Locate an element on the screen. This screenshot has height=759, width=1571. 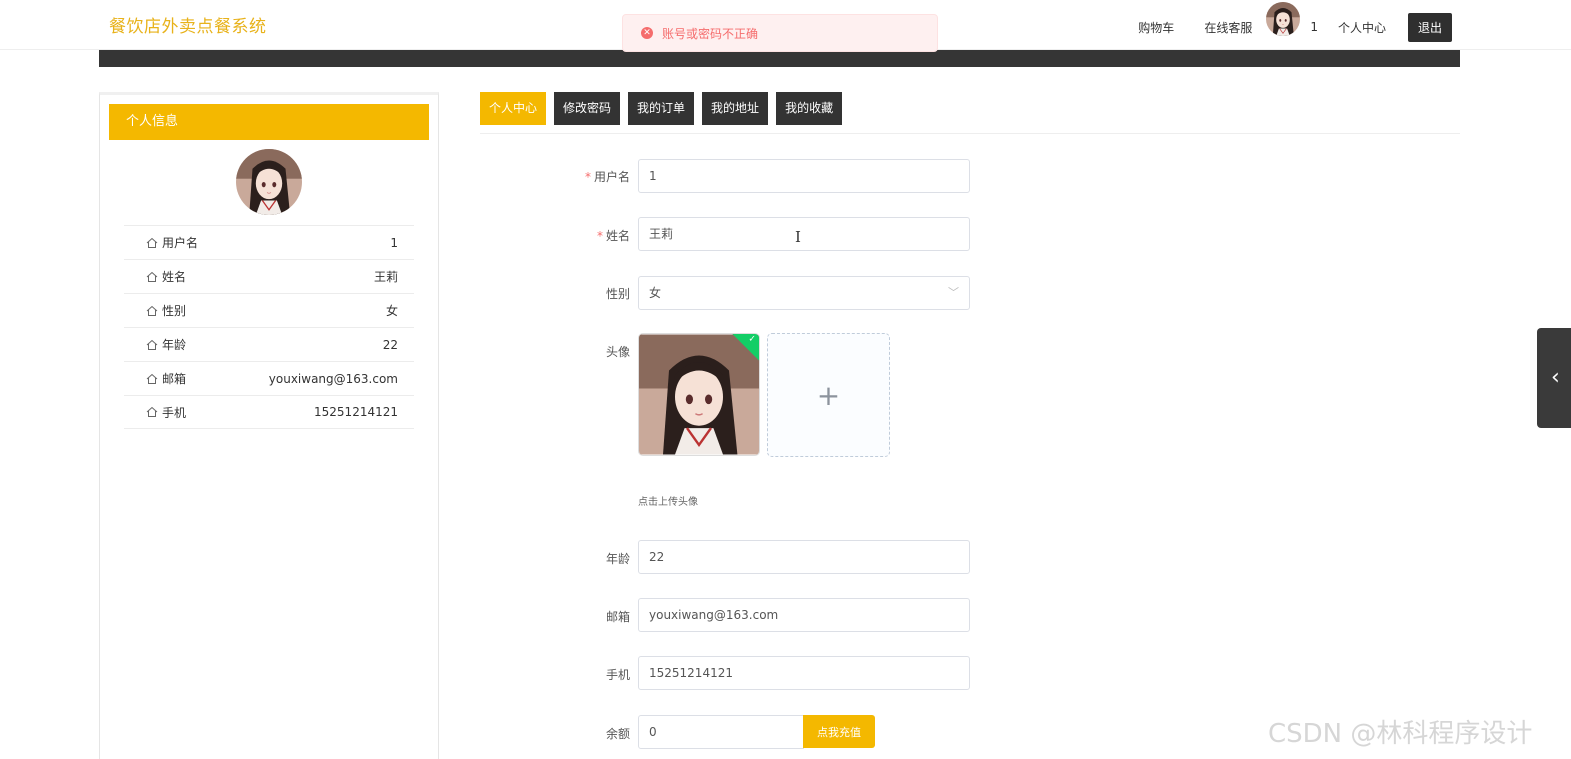
tab-my-favorites: 我的收藏 is located at coordinates (809, 108).